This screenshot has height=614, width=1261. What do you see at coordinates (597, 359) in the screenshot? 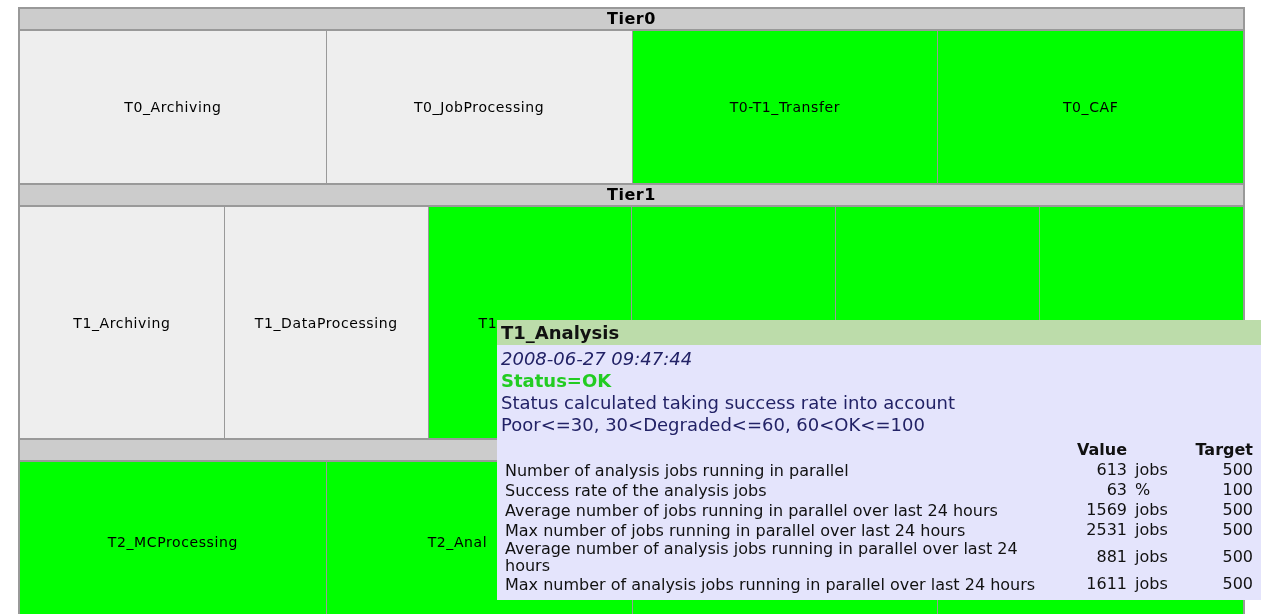
I see `timestamp: 2008-06-27 09:47:44` at bounding box center [597, 359].